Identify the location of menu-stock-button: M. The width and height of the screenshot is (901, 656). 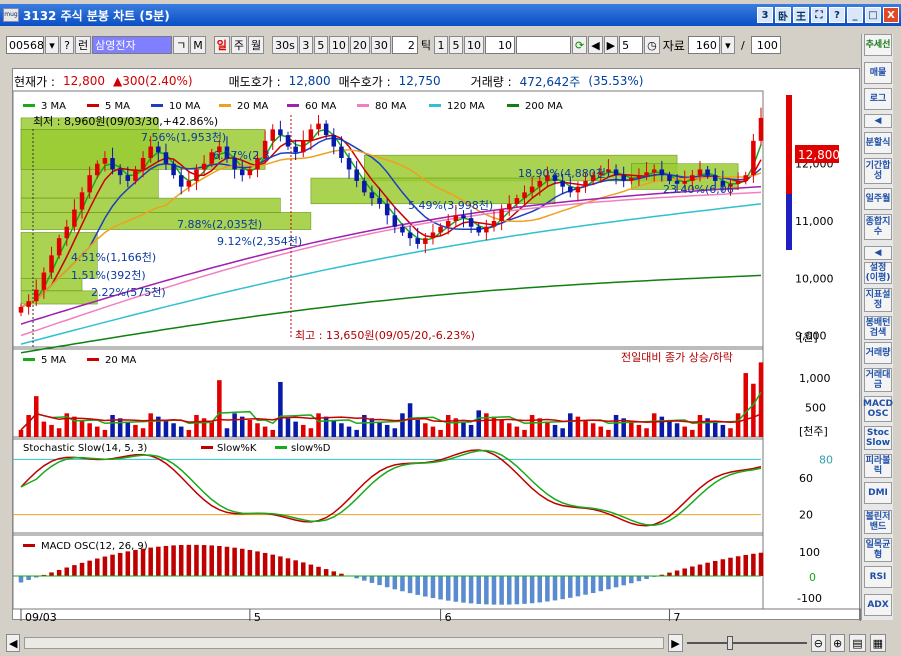
(198, 45).